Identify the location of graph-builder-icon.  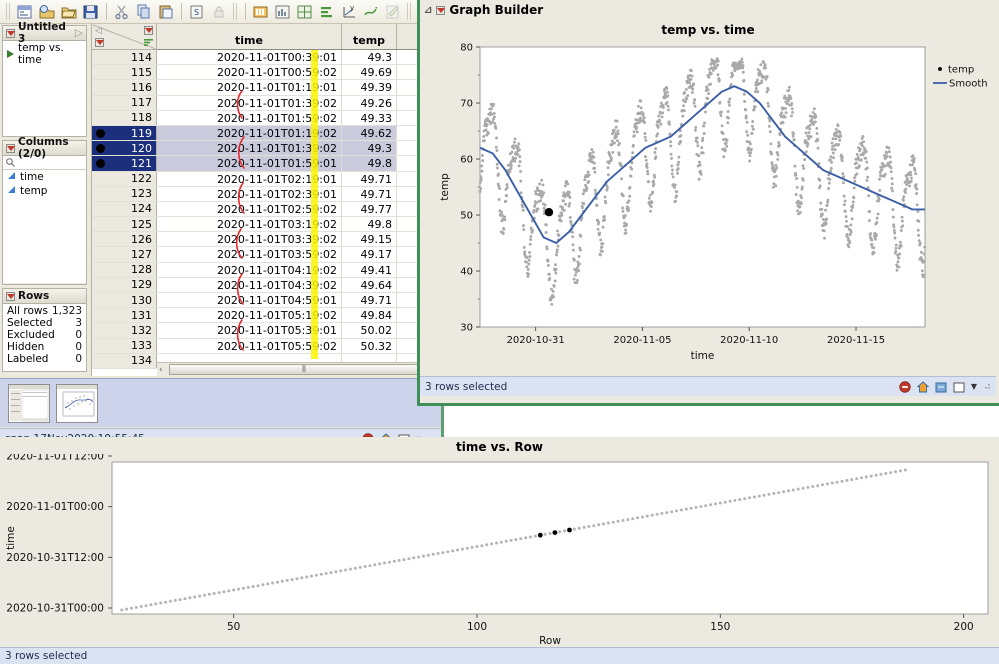
(371, 12).